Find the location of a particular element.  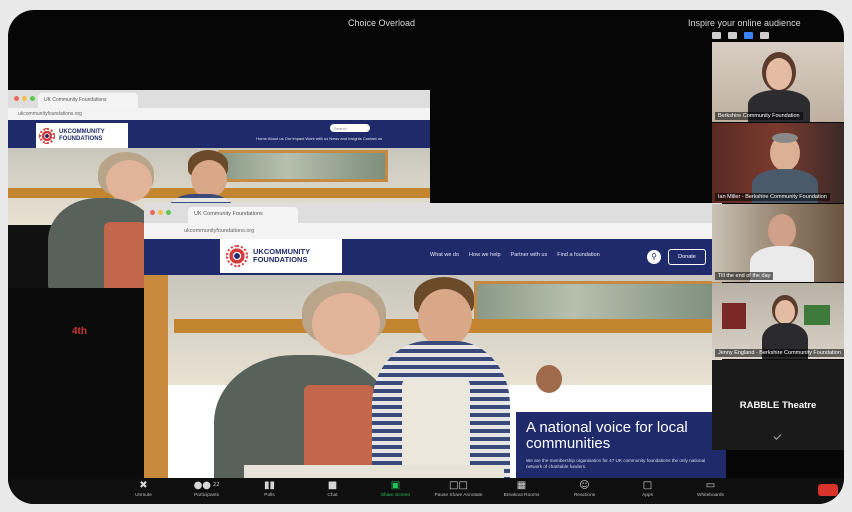

search-icon: ⚲ is located at coordinates (654, 257).